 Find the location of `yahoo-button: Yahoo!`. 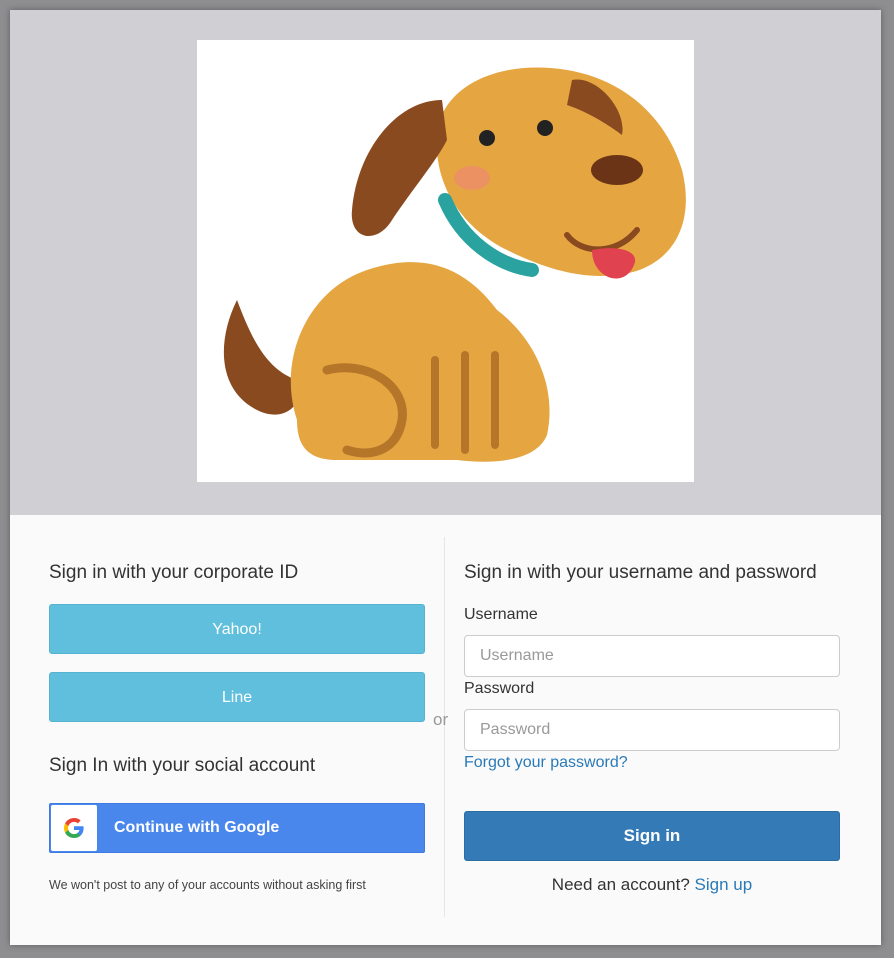

yahoo-button: Yahoo! is located at coordinates (237, 629).